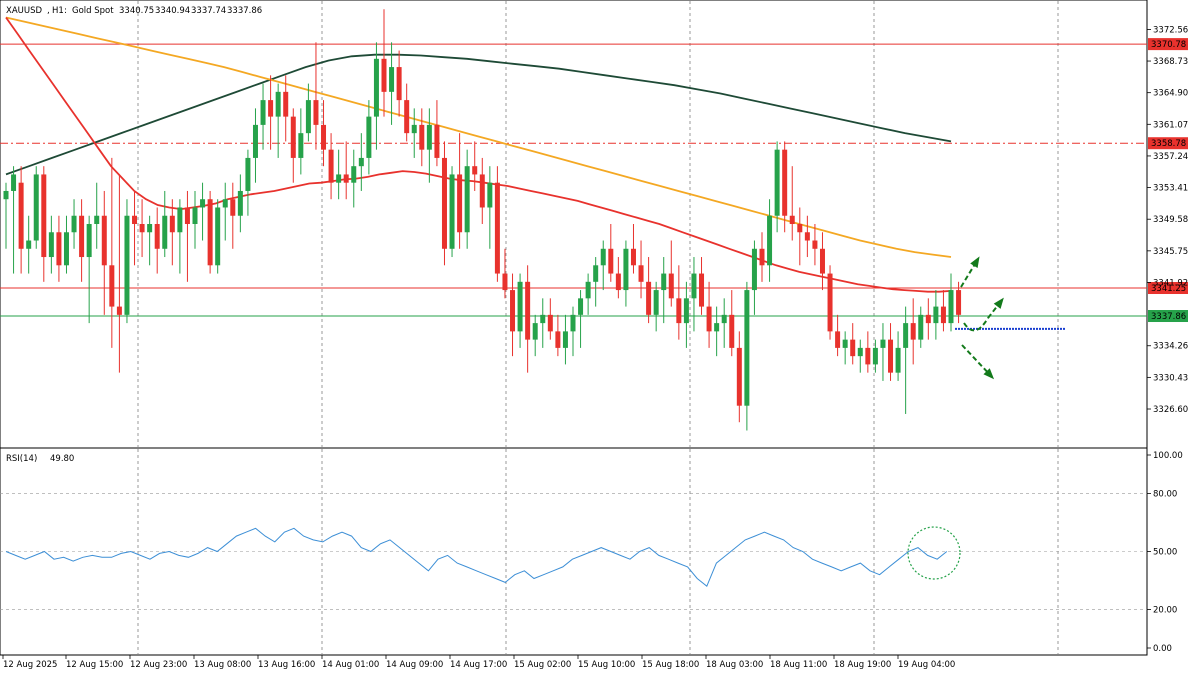 The width and height of the screenshot is (1200, 675). What do you see at coordinates (350, 665) in the screenshot?
I see `time-label: 14 Aug 01:00` at bounding box center [350, 665].